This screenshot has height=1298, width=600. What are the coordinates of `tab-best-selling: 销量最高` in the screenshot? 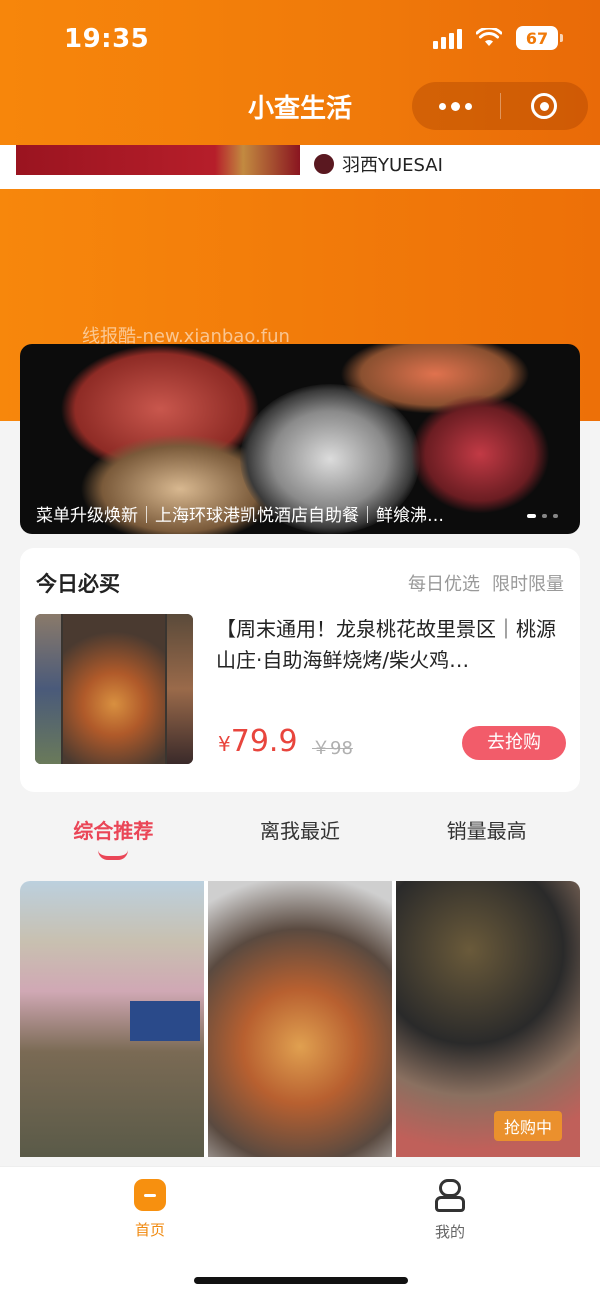 It's located at (486, 837).